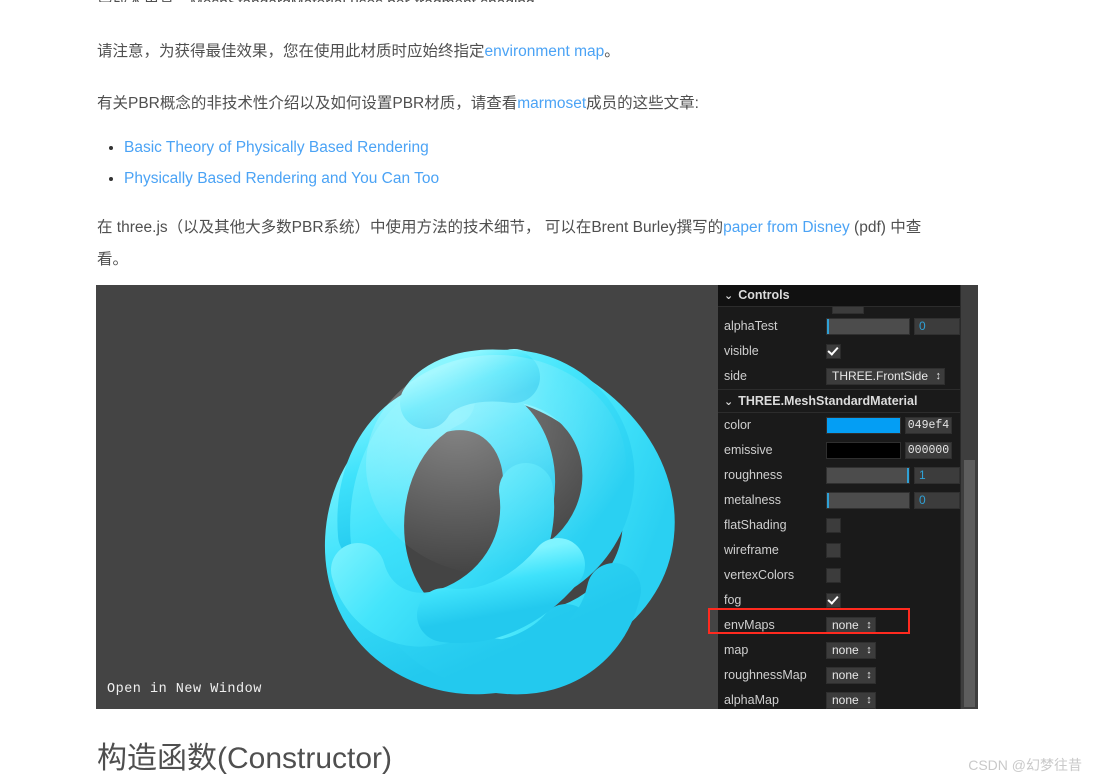 Image resolution: width=1096 pixels, height=783 pixels. Describe the element at coordinates (751, 326) in the screenshot. I see `control-label: alphaTest` at that location.